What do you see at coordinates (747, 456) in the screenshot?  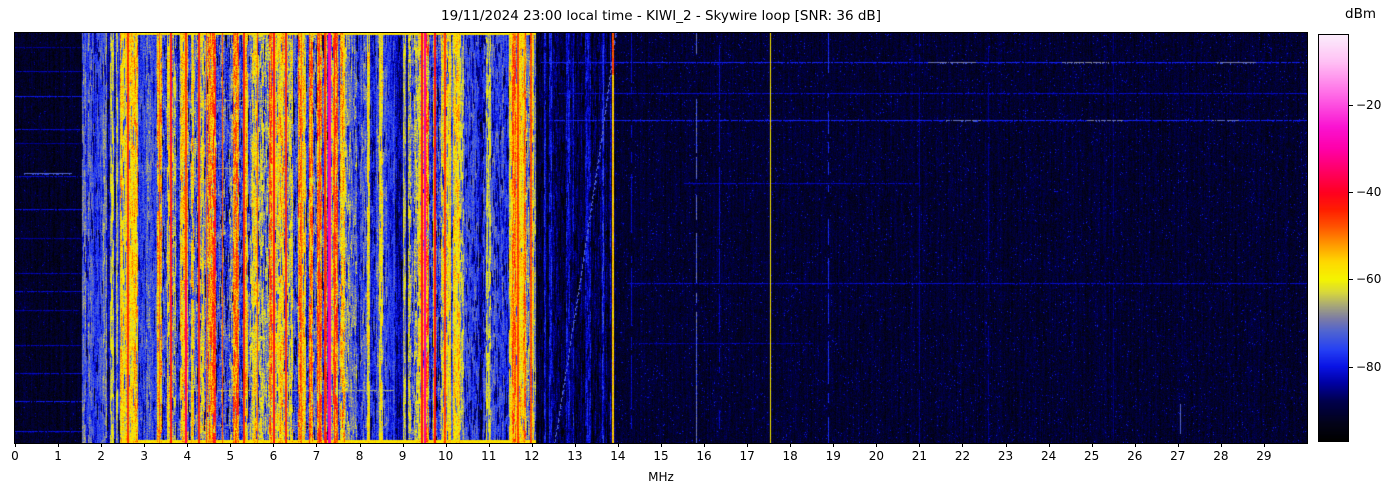 I see `x-tick-label: 17` at bounding box center [747, 456].